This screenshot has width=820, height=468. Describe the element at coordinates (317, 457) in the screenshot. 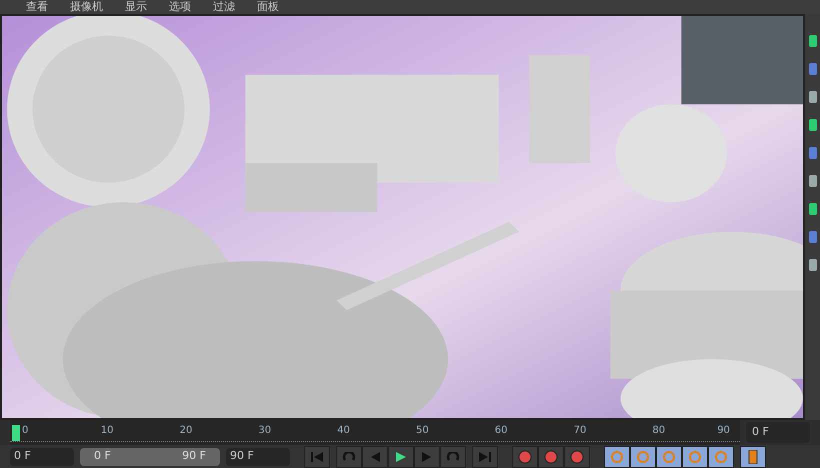

I see `skip-back-icon` at that location.